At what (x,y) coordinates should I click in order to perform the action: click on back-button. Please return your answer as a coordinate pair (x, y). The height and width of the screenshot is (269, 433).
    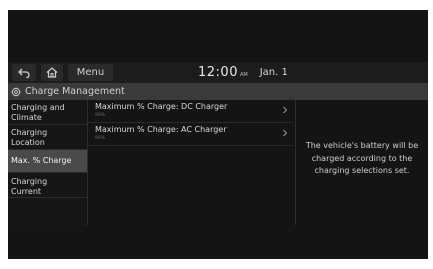
    Looking at the image, I should click on (24, 72).